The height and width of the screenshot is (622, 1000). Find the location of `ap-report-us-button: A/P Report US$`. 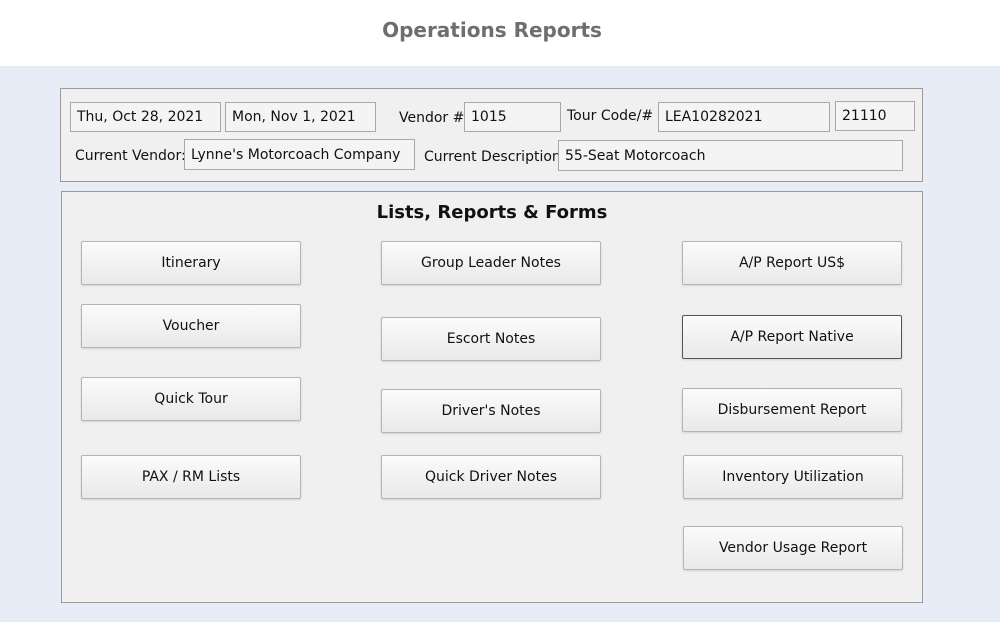

ap-report-us-button: A/P Report US$ is located at coordinates (792, 263).